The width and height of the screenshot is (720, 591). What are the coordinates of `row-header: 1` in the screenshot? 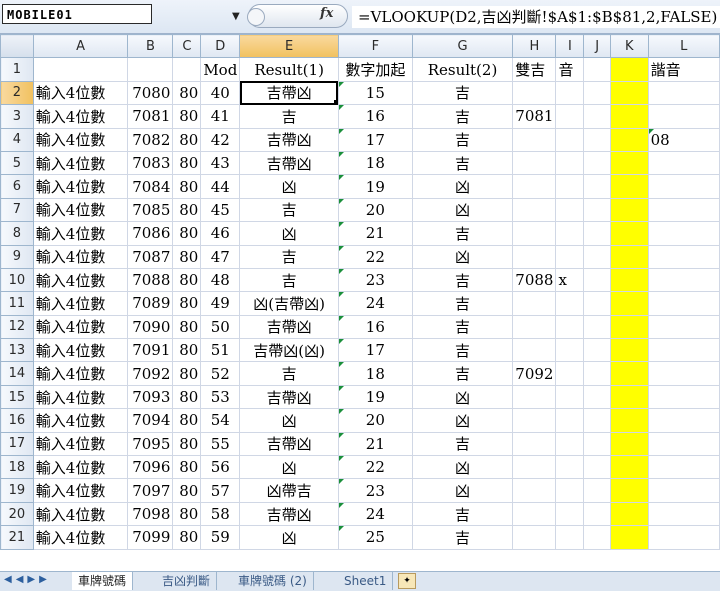 It's located at (17, 69).